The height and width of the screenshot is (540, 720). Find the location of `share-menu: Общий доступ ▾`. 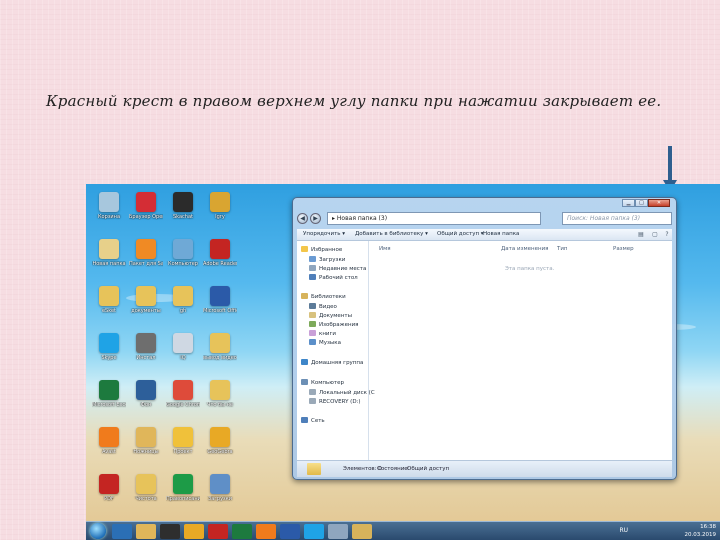

share-menu: Общий доступ ▾ is located at coordinates (460, 234).